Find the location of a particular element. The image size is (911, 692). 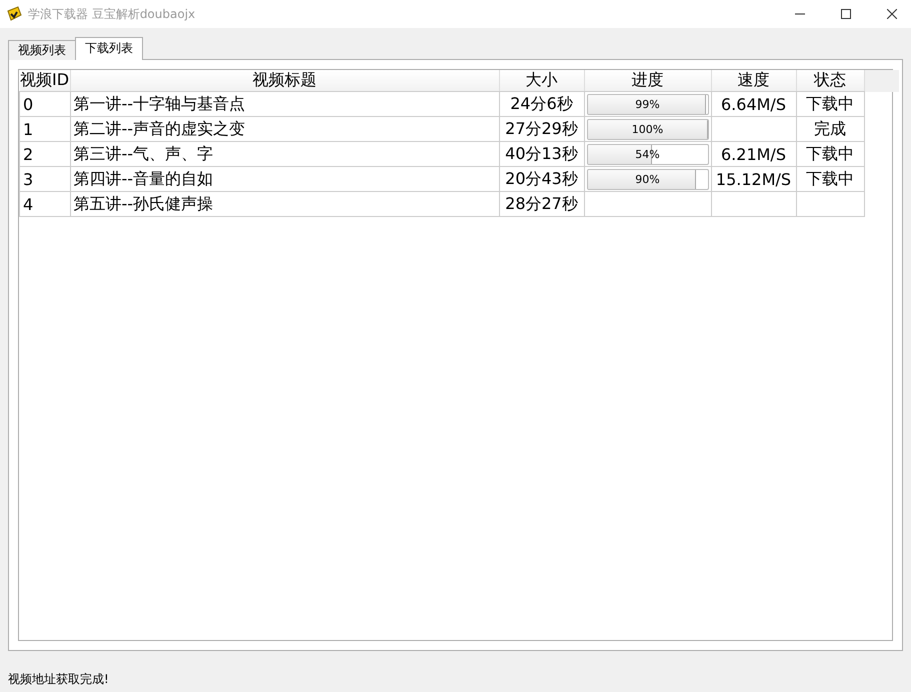

table-cell: 第一讲--十字轴与基音点 is located at coordinates (284, 104).